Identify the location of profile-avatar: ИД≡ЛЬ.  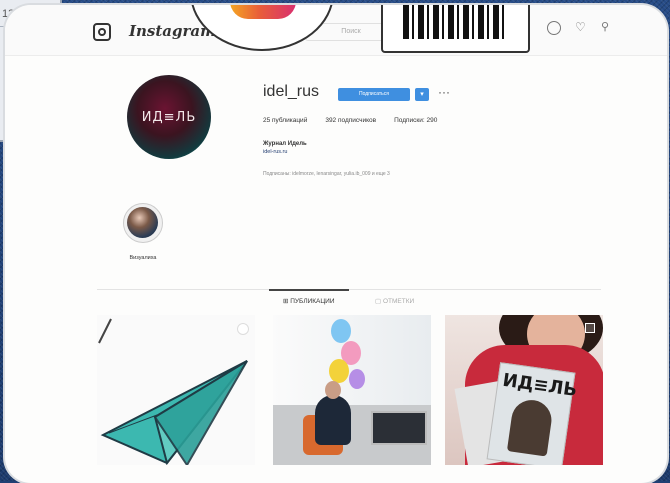
(169, 117).